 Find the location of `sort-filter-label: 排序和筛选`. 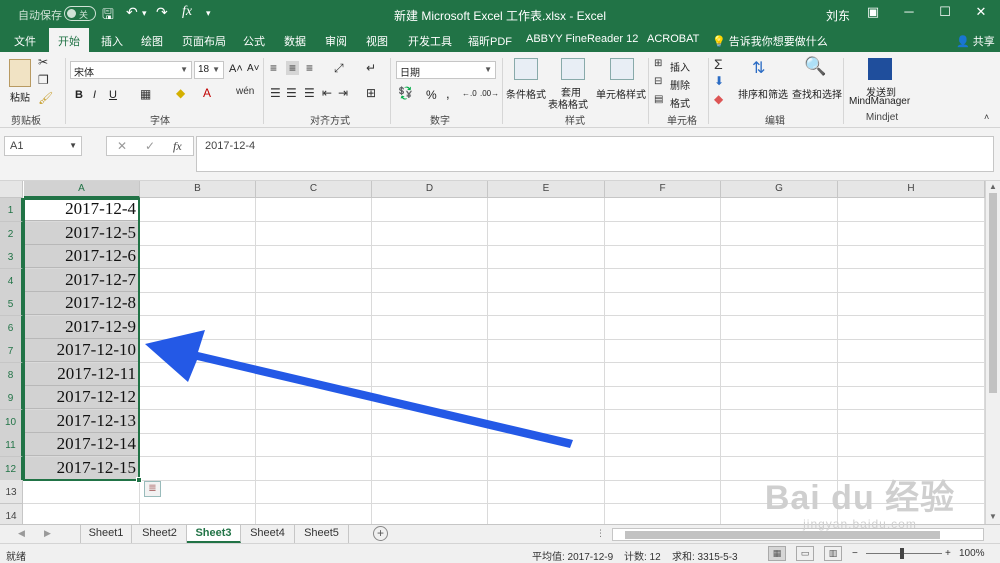

sort-filter-label: 排序和筛选 is located at coordinates (763, 93).